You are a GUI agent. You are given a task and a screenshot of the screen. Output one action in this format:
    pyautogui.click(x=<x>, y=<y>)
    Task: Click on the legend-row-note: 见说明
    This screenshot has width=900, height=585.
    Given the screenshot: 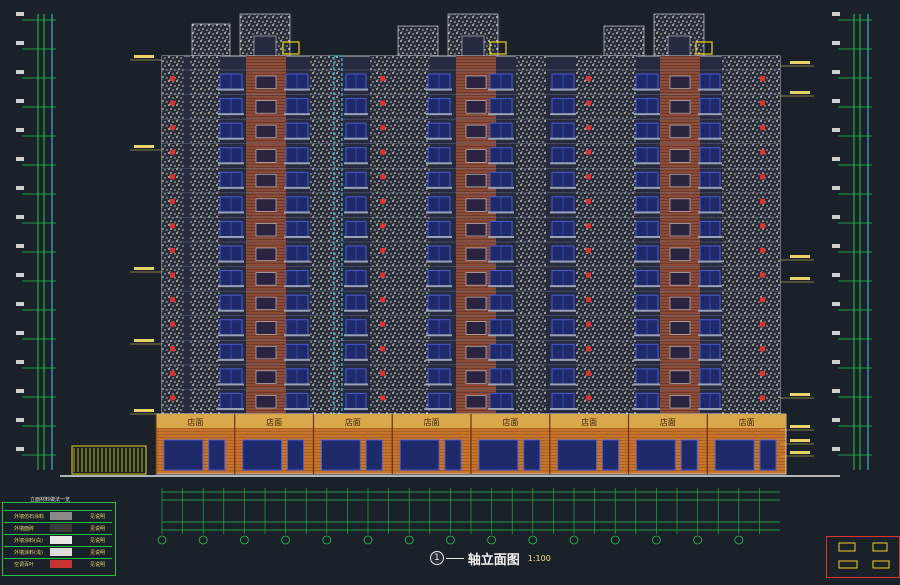 What is the action you would take?
    pyautogui.click(x=98, y=541)
    